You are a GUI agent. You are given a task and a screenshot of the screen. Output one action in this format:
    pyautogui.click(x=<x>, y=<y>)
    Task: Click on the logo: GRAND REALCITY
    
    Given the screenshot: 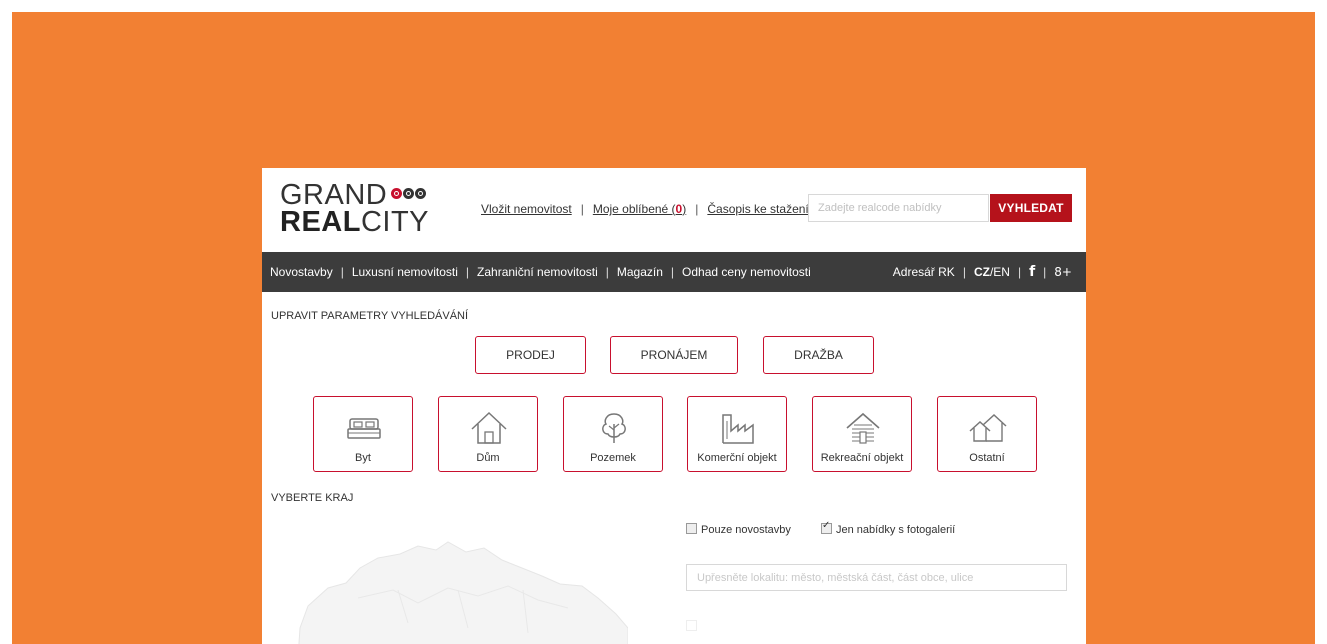 What is the action you would take?
    pyautogui.click(x=360, y=210)
    